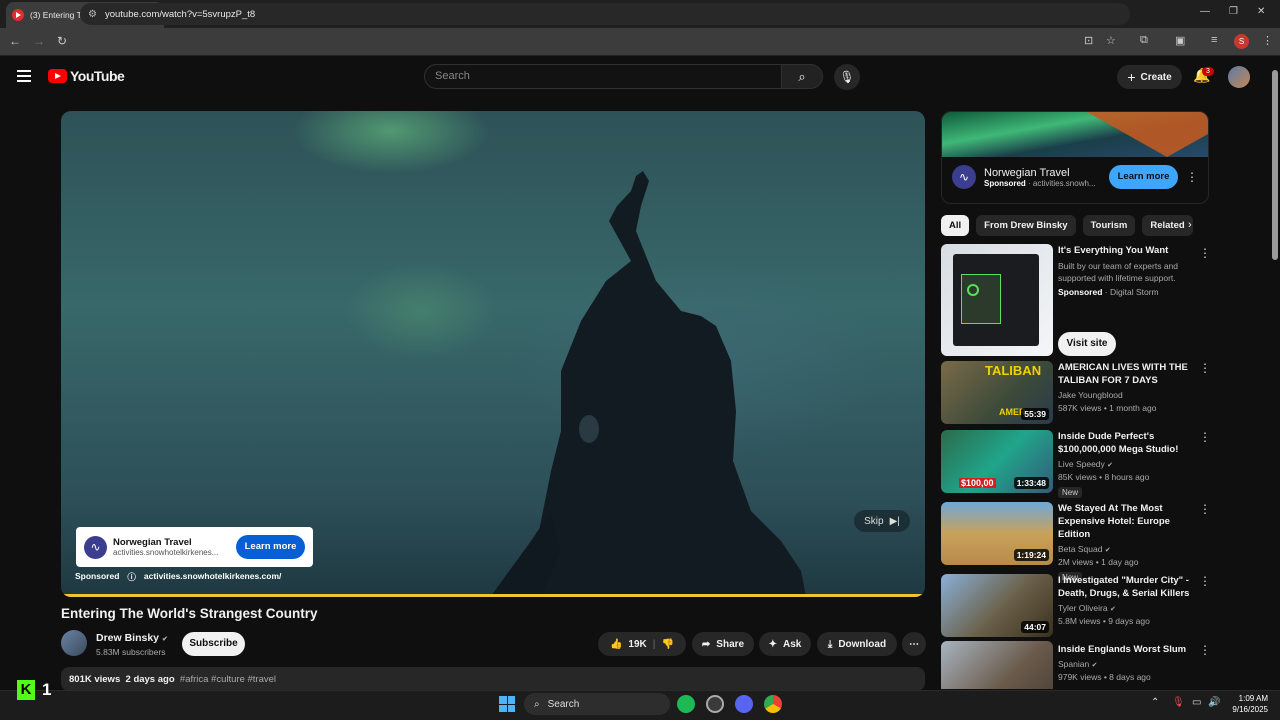  Describe the element at coordinates (1214, 40) in the screenshot. I see `reading-list-icon: ≡` at that location.